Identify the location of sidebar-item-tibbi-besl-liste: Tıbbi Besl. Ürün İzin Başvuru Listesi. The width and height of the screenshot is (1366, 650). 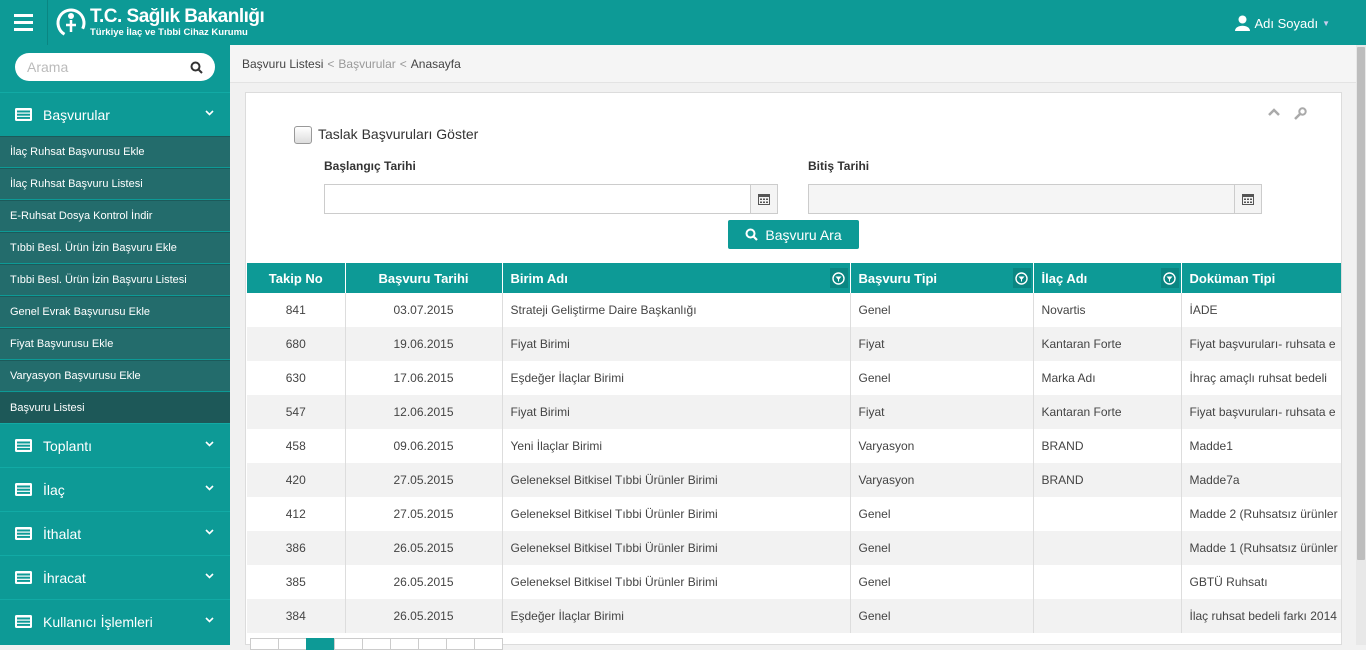
(115, 279).